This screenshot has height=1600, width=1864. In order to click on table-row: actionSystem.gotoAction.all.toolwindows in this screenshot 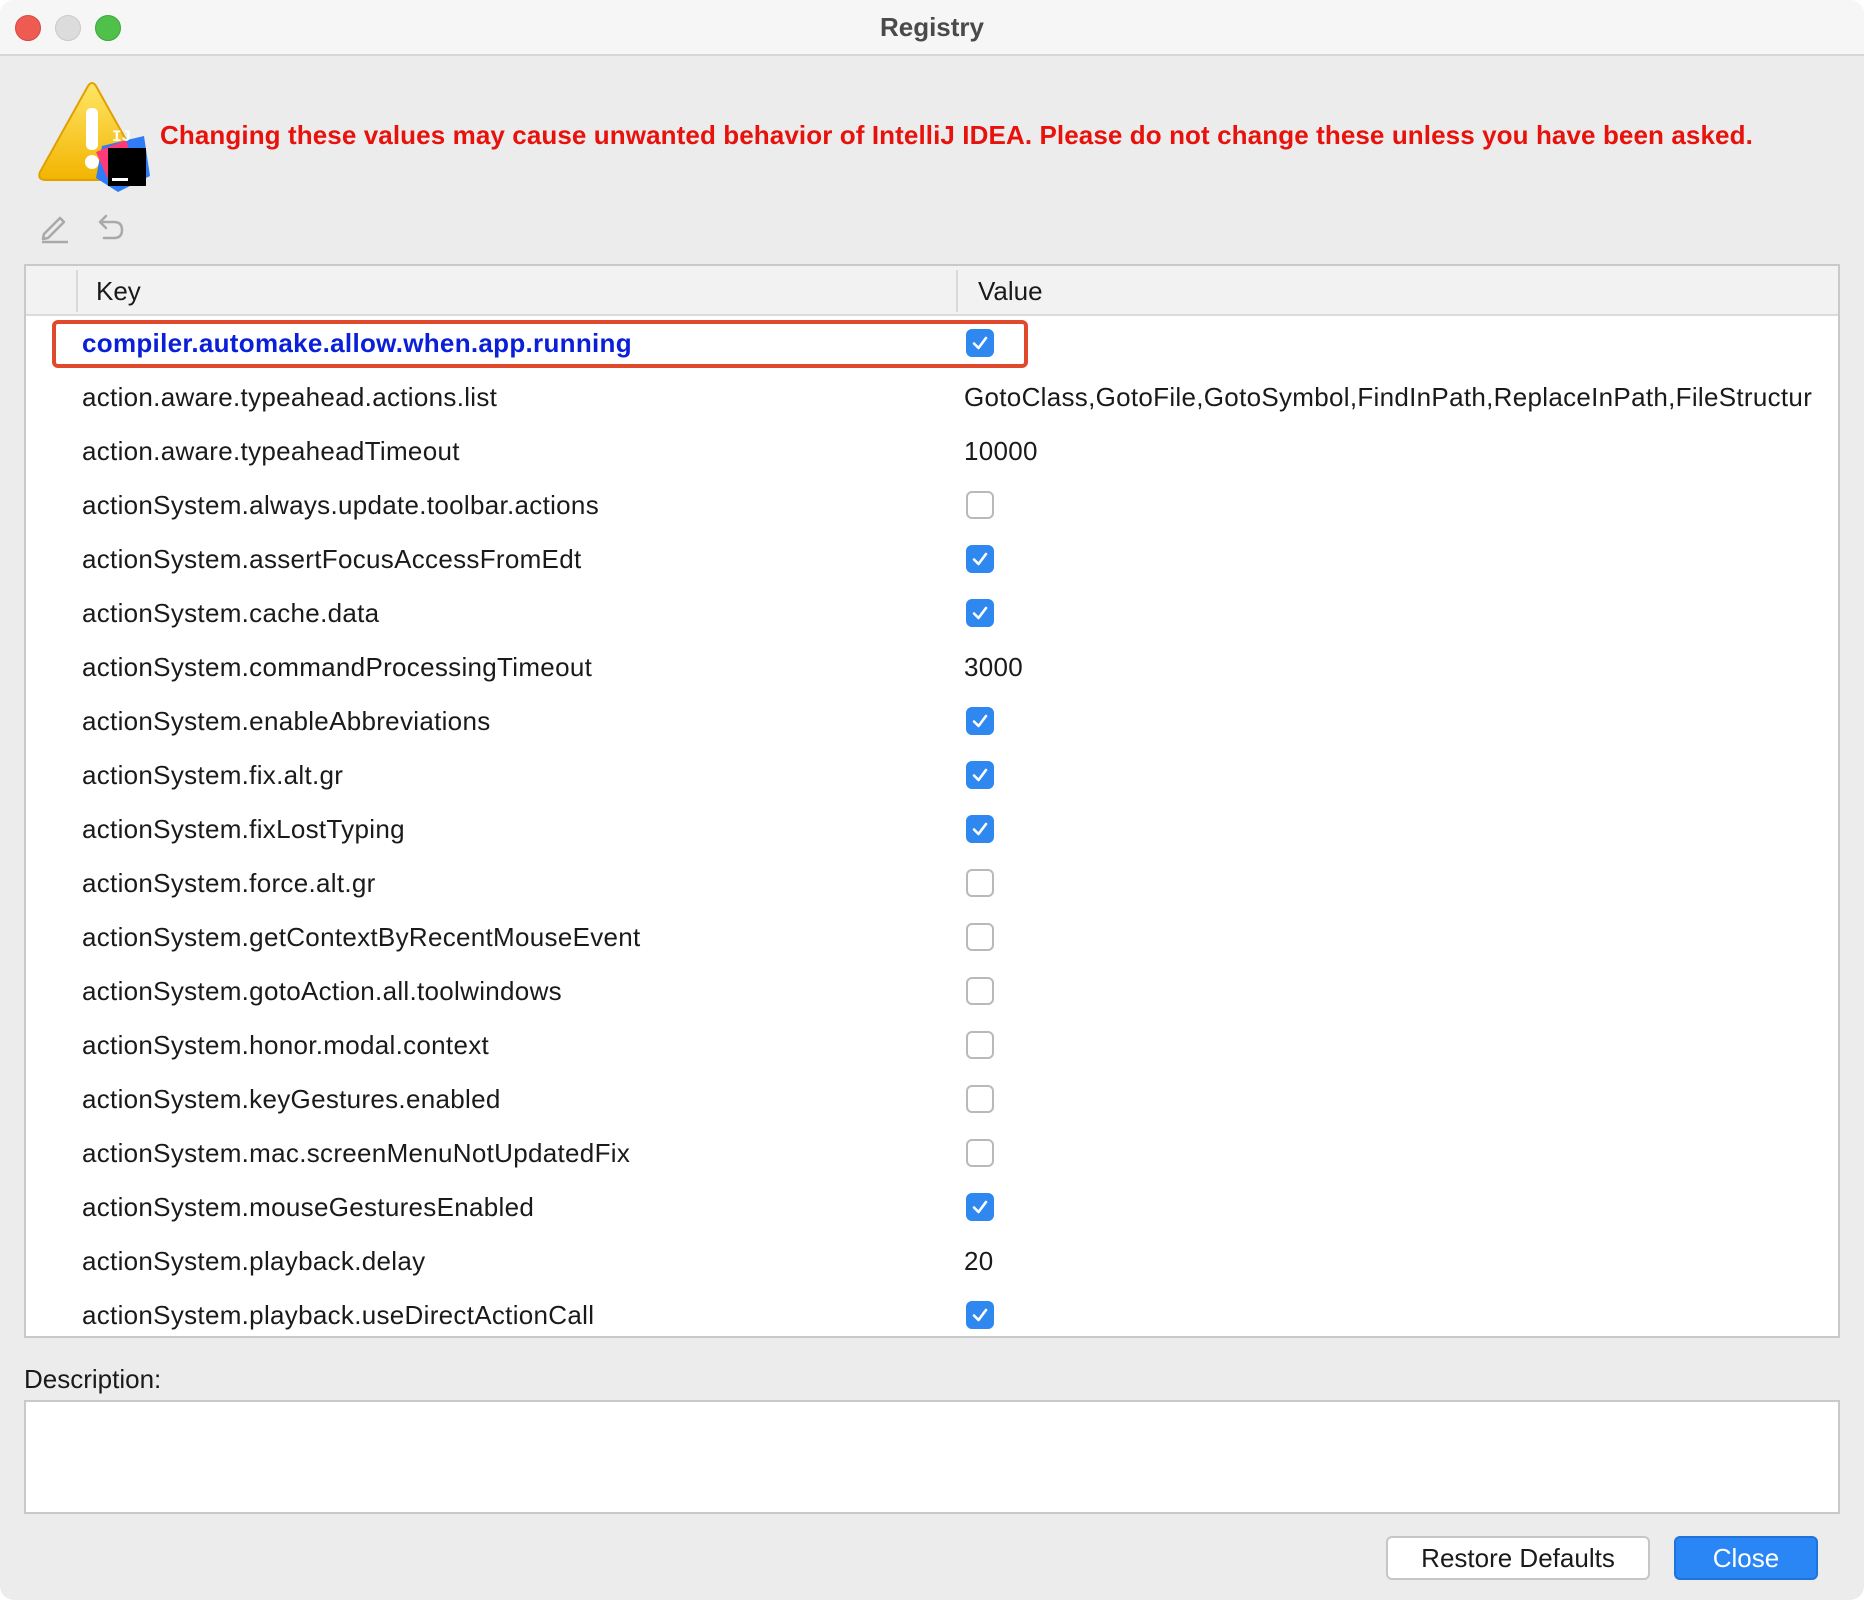, I will do `click(932, 991)`.